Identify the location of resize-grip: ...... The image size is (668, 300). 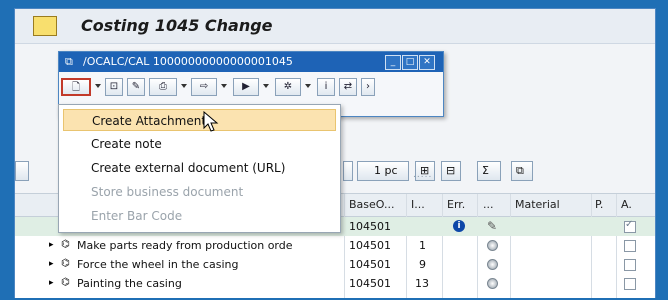
(422, 175).